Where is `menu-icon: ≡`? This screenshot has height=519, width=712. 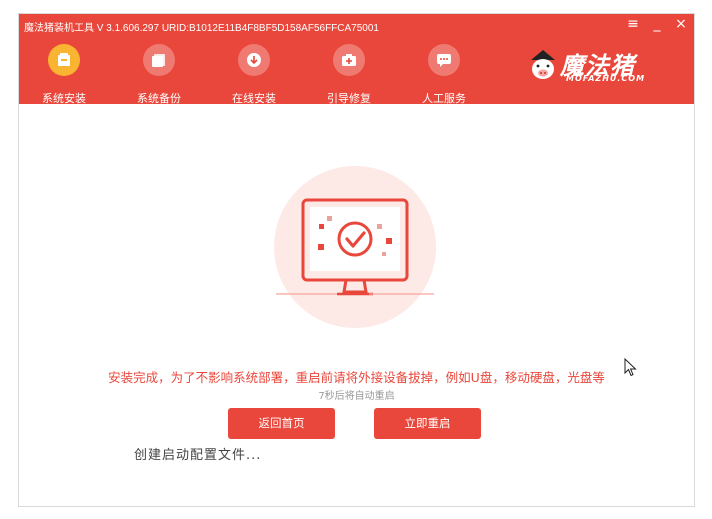
menu-icon: ≡ is located at coordinates (633, 24).